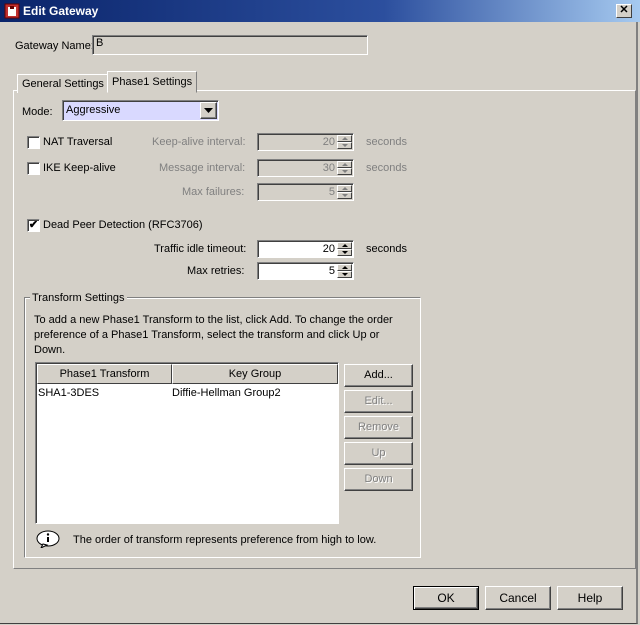 The height and width of the screenshot is (625, 640). What do you see at coordinates (386, 142) in the screenshot?
I see `keepalive-interval-unit: seconds` at bounding box center [386, 142].